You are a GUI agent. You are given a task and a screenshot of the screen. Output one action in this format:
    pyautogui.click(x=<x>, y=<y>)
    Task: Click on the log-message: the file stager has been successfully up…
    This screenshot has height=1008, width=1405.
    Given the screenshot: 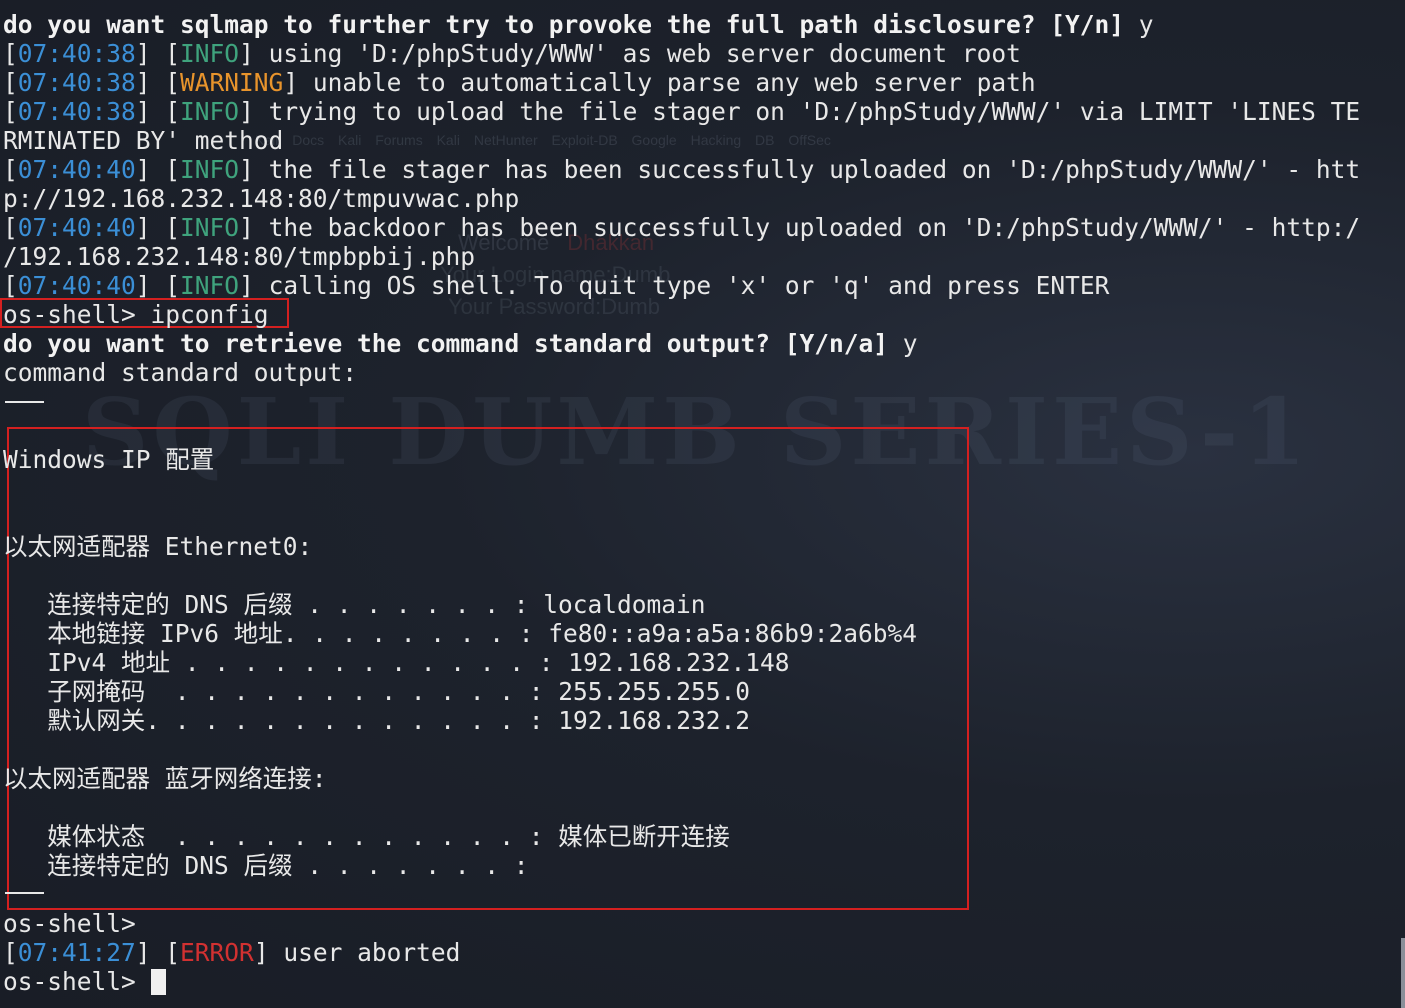 What is the action you would take?
    pyautogui.click(x=807, y=169)
    